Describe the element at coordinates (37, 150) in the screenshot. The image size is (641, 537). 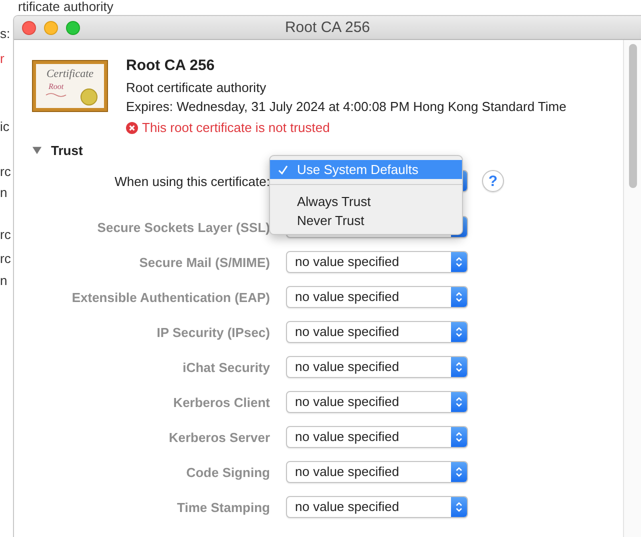
I see `disclosure-triangle-icon` at that location.